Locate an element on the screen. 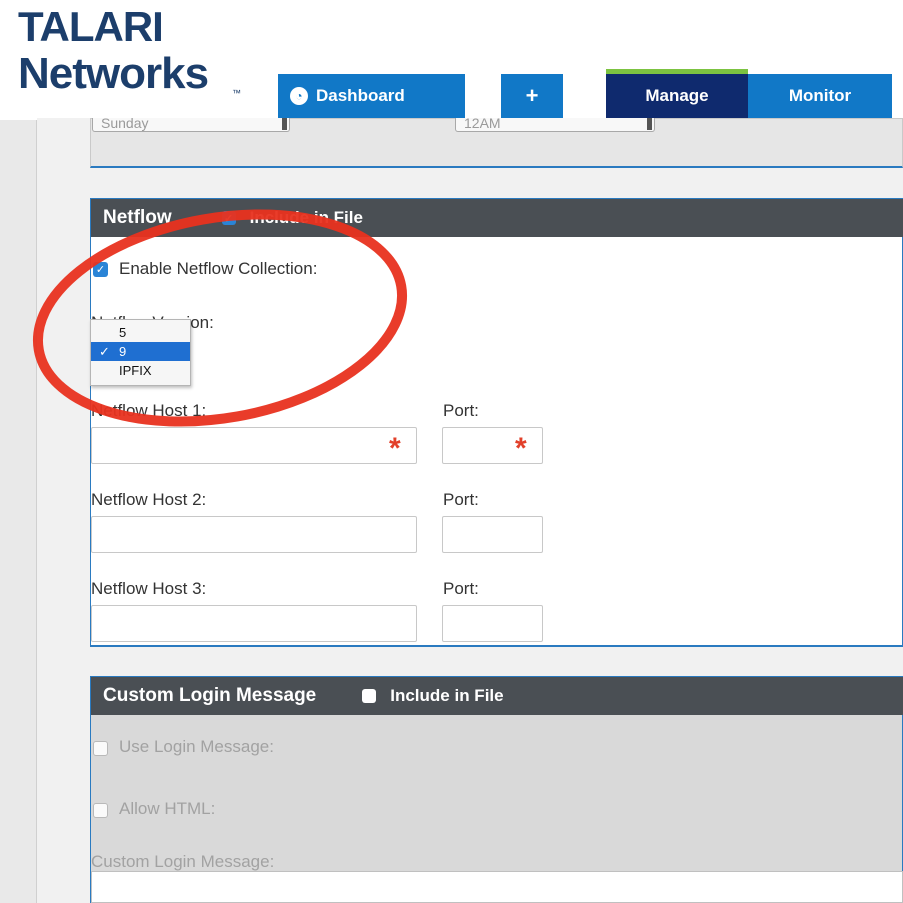  netflow-include-checkbox: ✓ is located at coordinates (228, 218).